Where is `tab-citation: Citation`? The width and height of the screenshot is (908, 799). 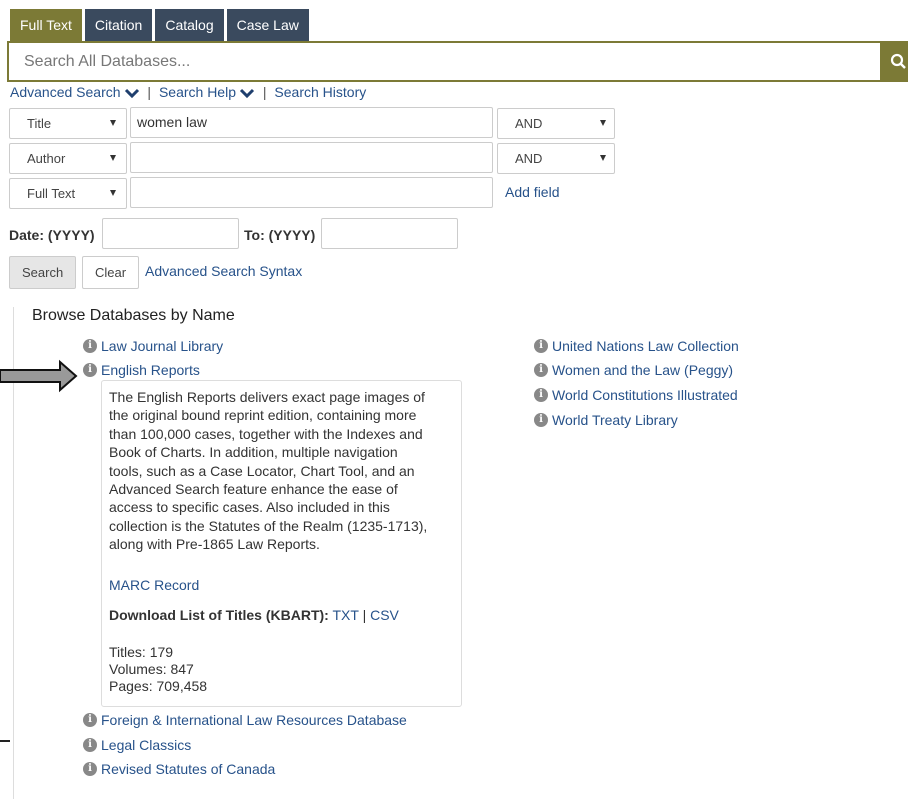 tab-citation: Citation is located at coordinates (118, 25).